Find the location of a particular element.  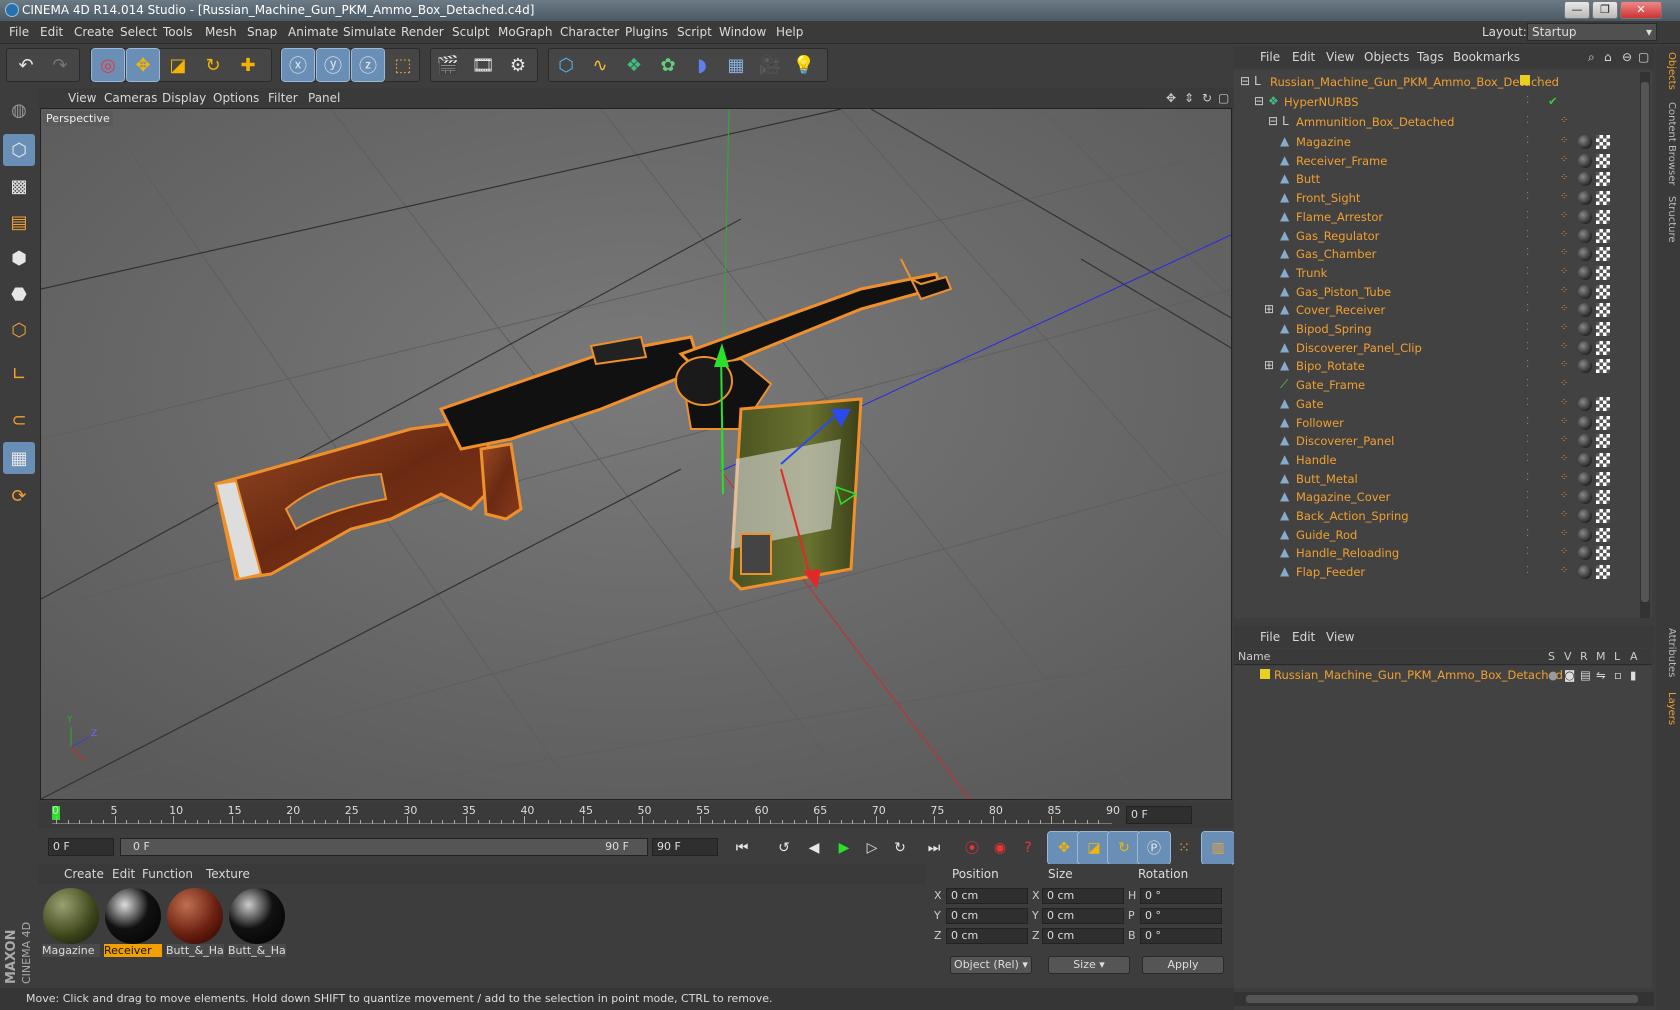

col-render: R is located at coordinates (1584, 656).